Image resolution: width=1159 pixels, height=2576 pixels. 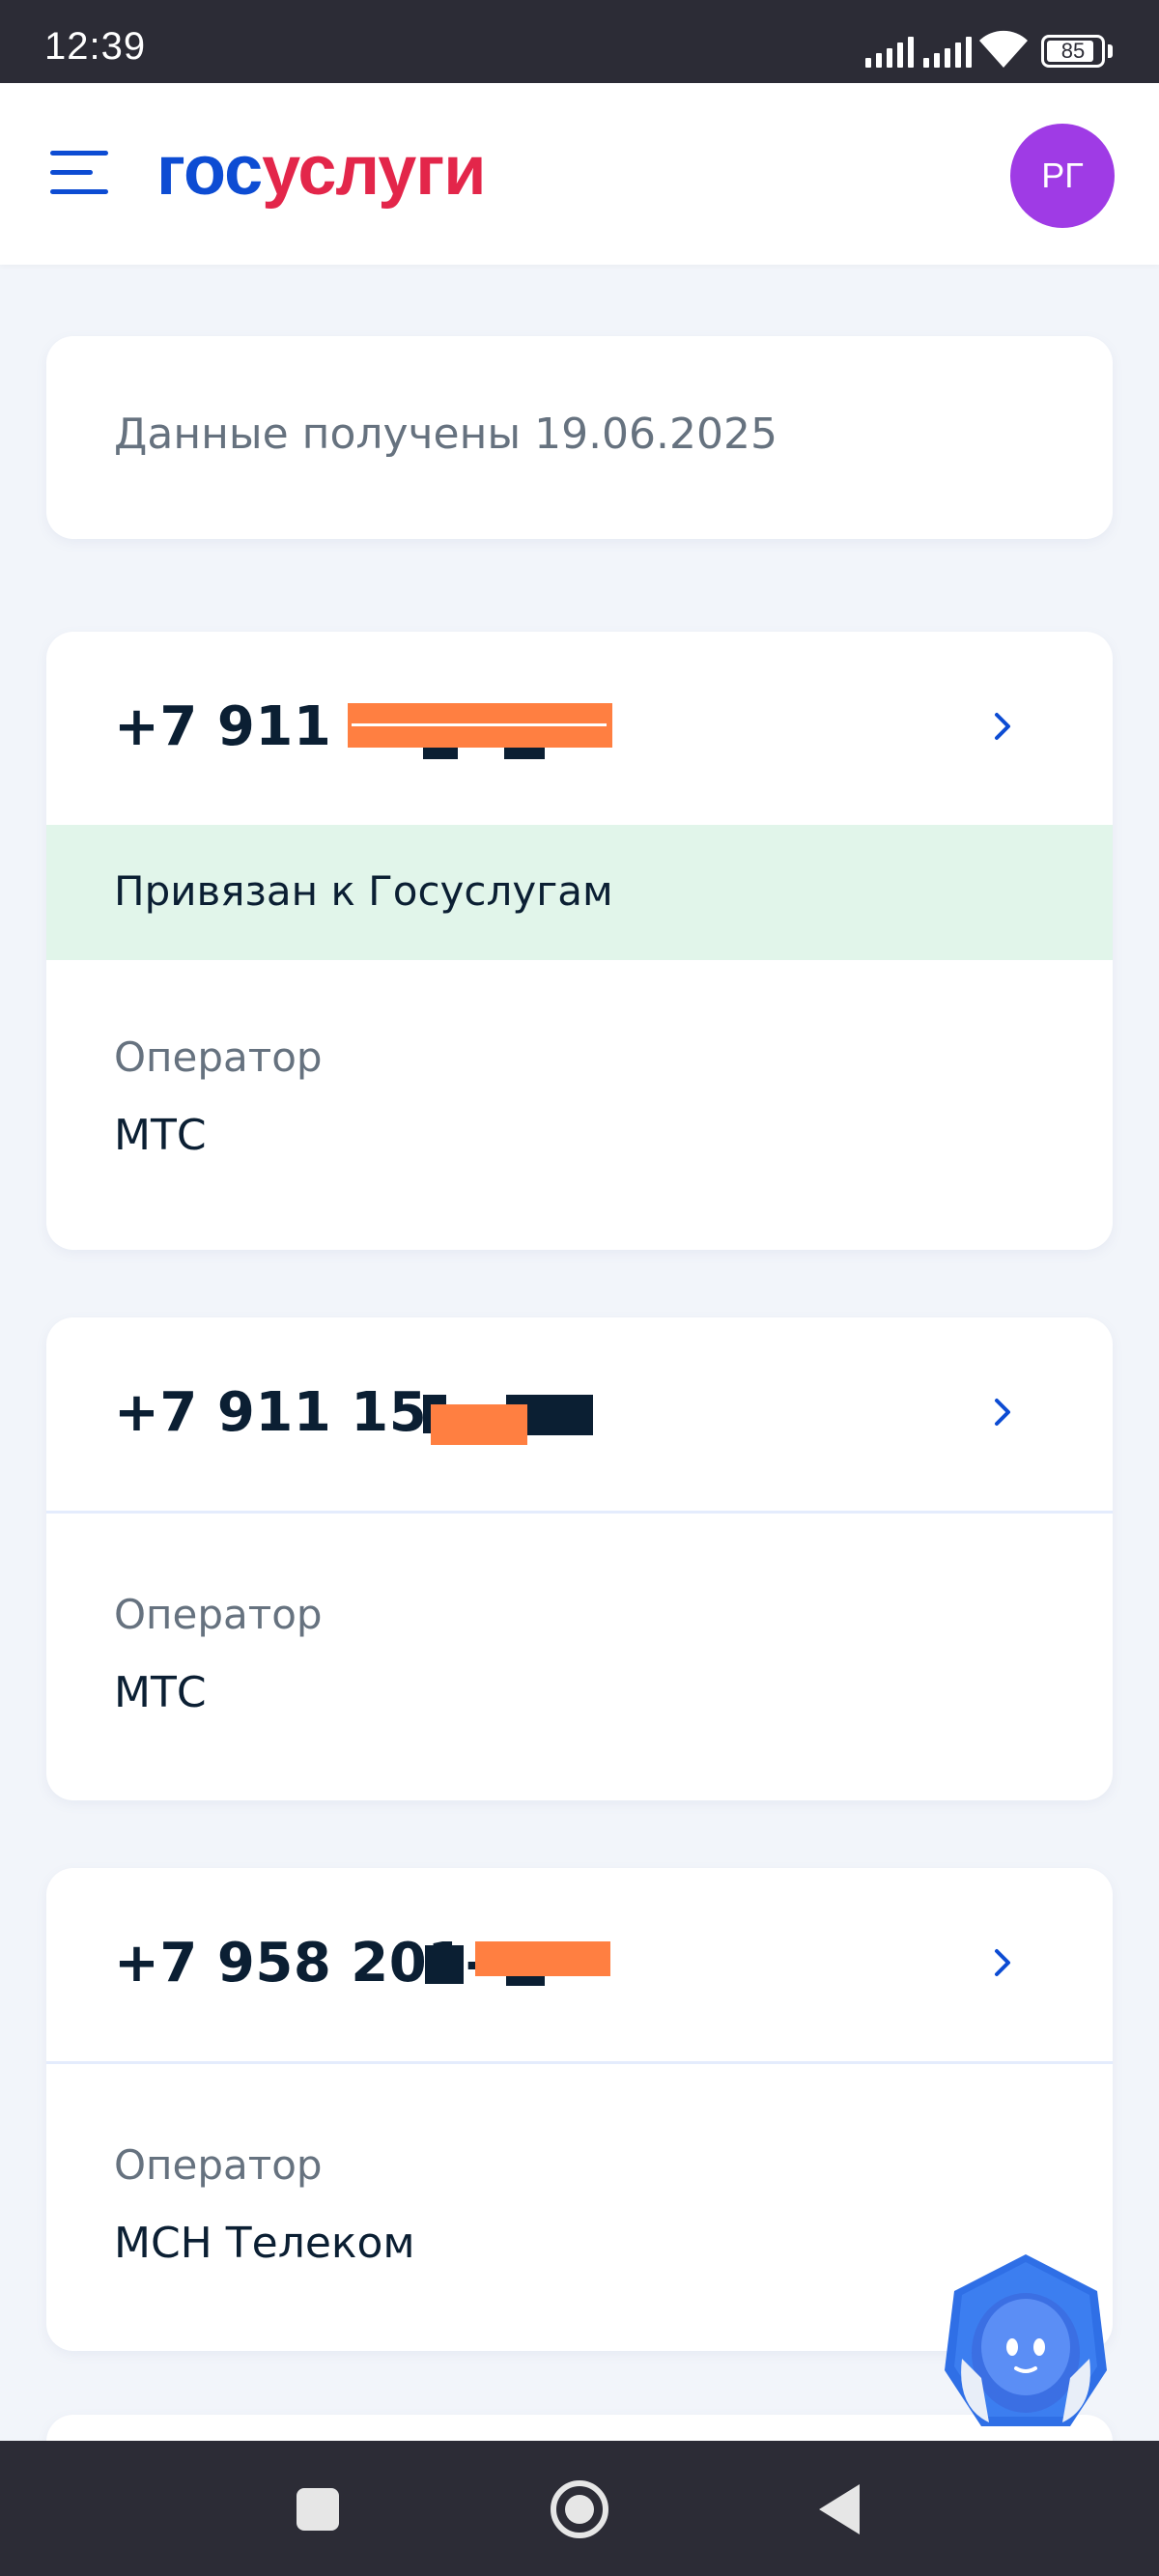 I want to click on linked-status-banner: Привязан к Госуслугам, so click(x=579, y=892).